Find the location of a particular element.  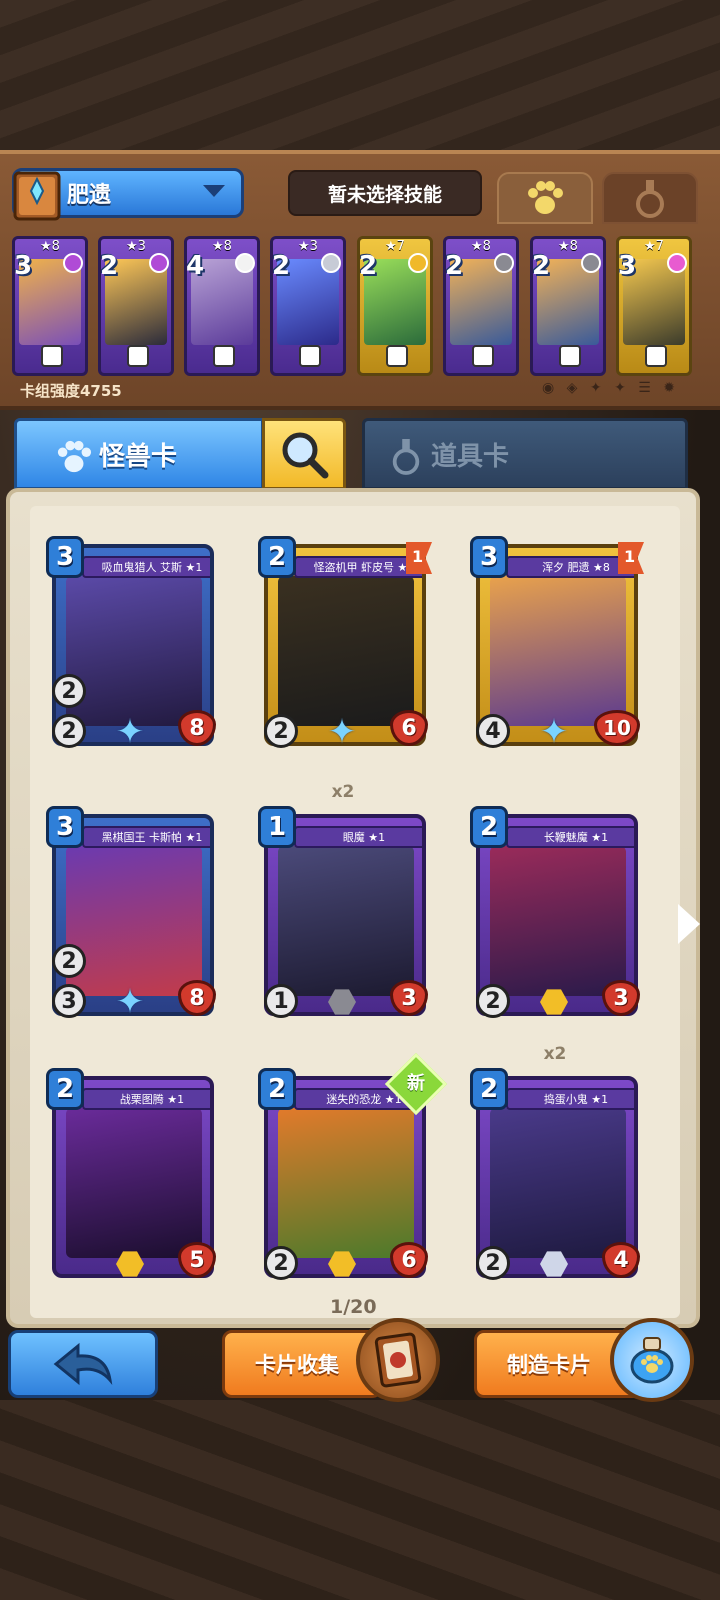

dropdown-arrow-icon is located at coordinates (214, 191).